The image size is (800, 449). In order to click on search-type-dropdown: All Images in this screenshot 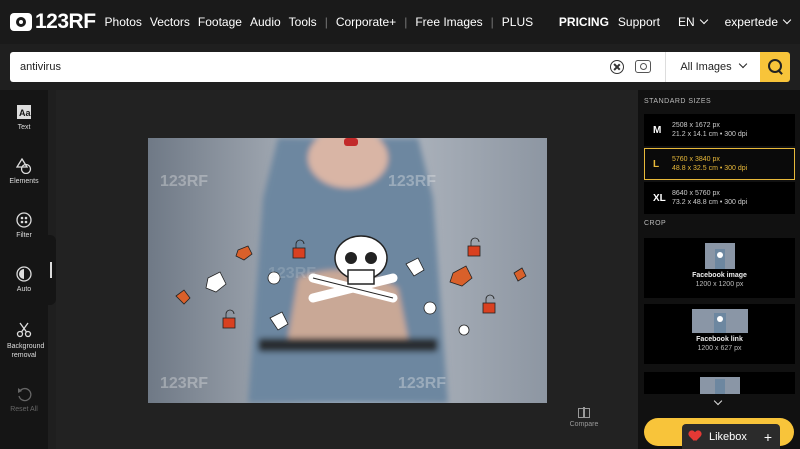, I will do `click(712, 67)`.